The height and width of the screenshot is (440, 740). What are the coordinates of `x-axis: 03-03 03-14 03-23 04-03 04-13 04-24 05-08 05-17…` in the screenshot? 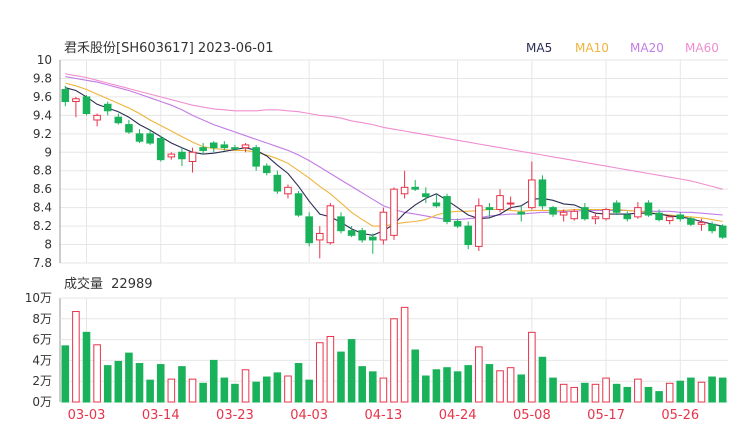 It's located at (384, 415).